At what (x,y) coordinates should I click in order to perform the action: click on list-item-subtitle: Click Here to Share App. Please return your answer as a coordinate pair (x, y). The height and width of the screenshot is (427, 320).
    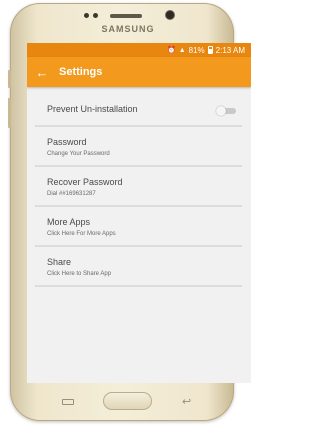
    Looking at the image, I should click on (79, 274).